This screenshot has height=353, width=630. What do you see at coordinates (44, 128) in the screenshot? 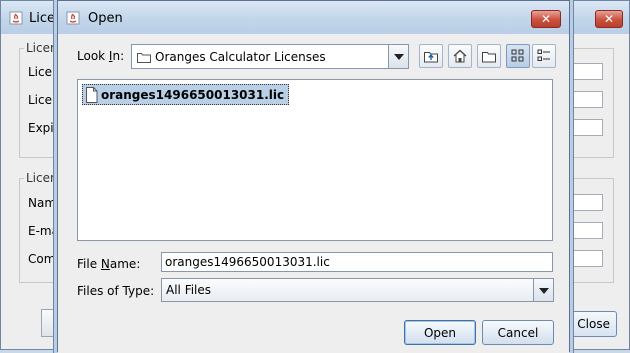
I see `expiration-label: Expiration` at bounding box center [44, 128].